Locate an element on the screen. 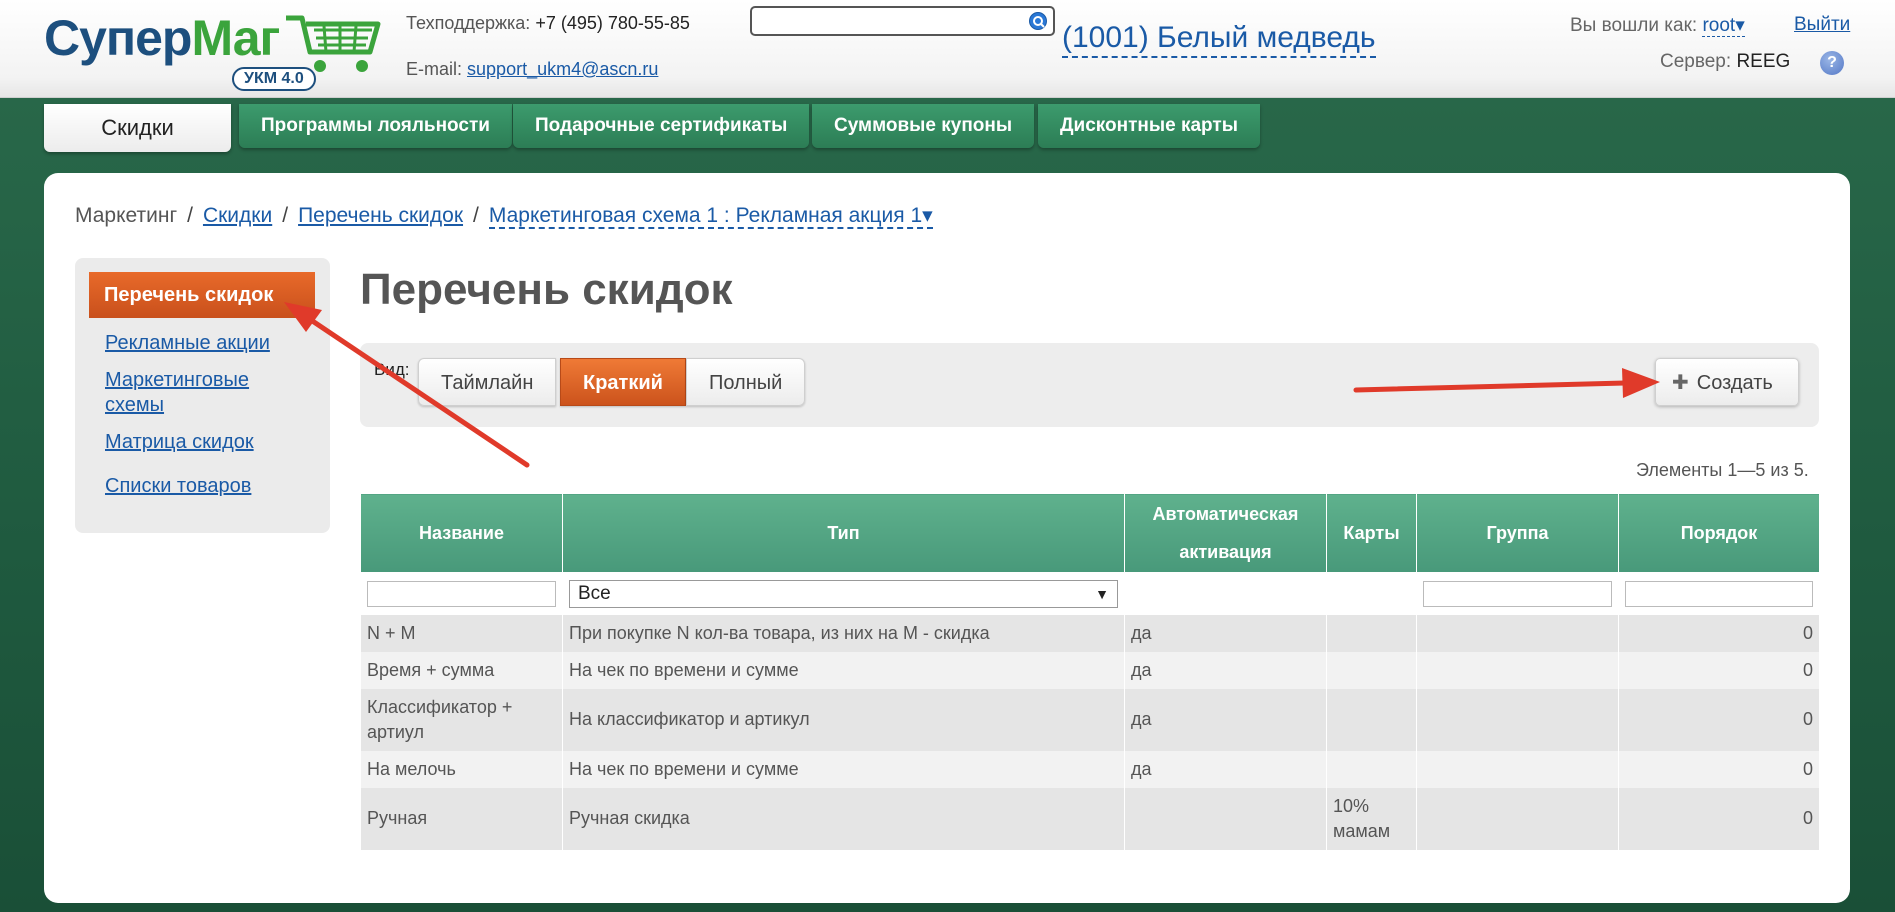 This screenshot has width=1895, height=912. version-badge: УКМ 4.0 is located at coordinates (274, 79).